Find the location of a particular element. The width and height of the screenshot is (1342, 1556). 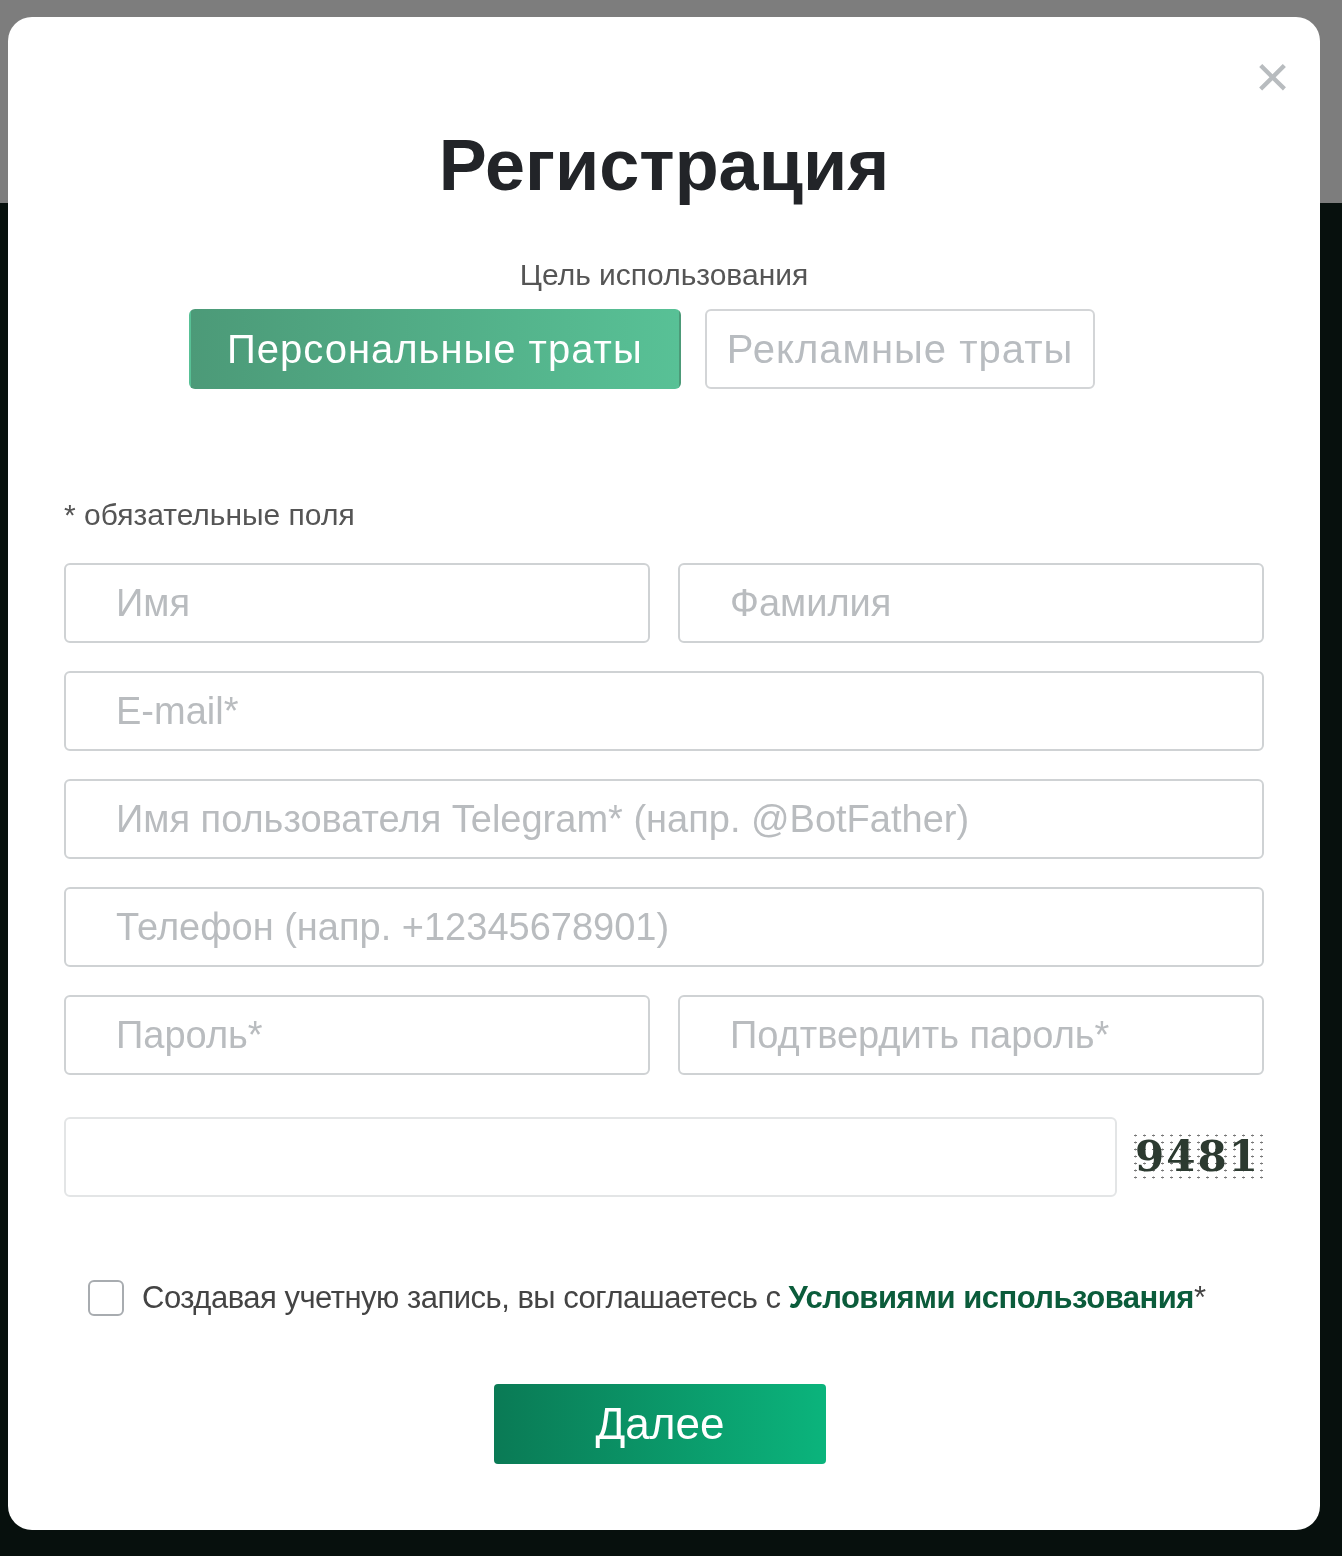

purpose-label: Цель использования is located at coordinates (664, 275).